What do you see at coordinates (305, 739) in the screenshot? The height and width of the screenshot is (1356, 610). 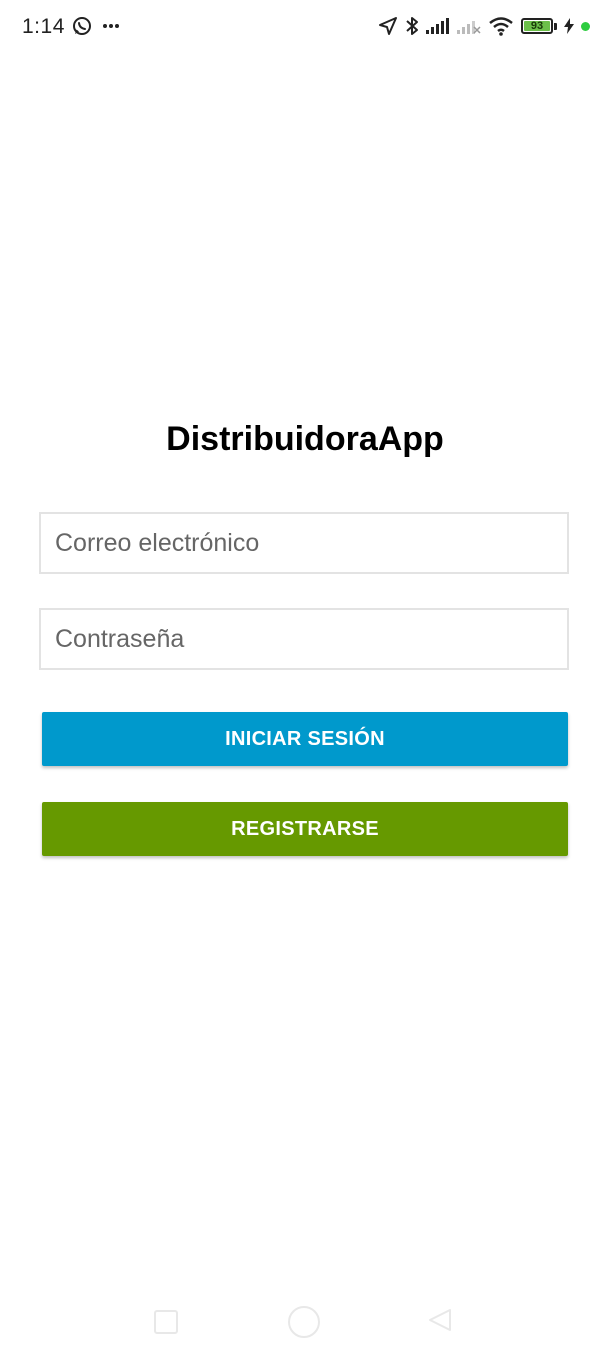 I see `login-button: INICIAR SESIÓN` at bounding box center [305, 739].